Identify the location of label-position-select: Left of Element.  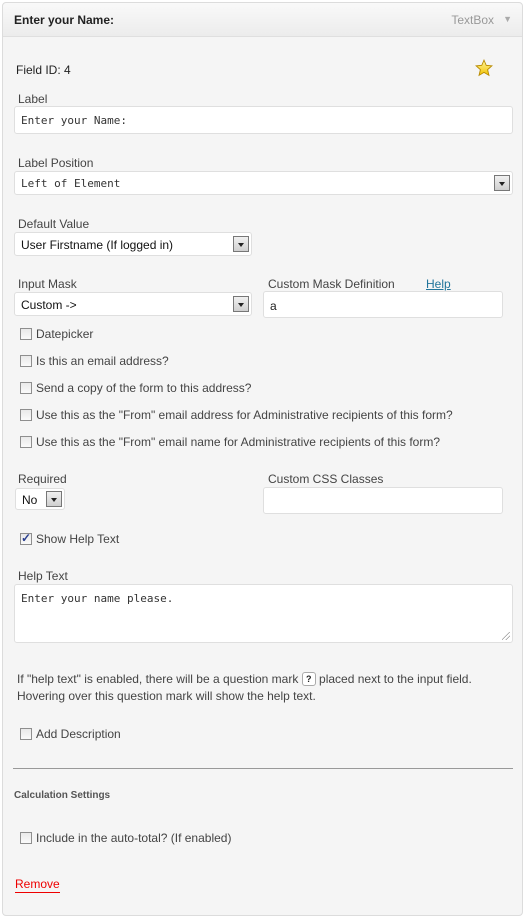
(263, 183).